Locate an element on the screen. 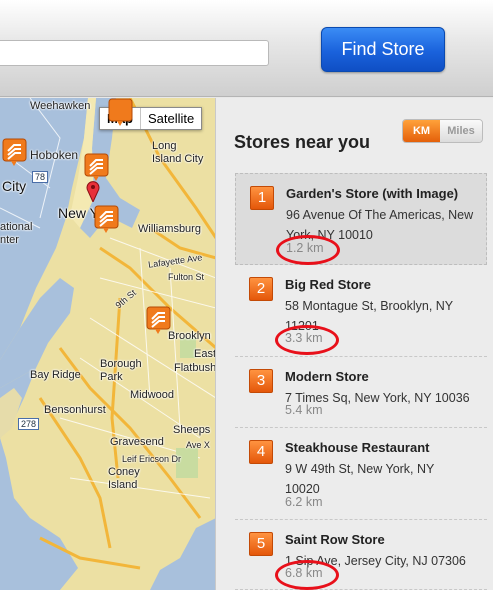 This screenshot has height=590, width=493. map-label-gravesend: Gravesend is located at coordinates (137, 442).